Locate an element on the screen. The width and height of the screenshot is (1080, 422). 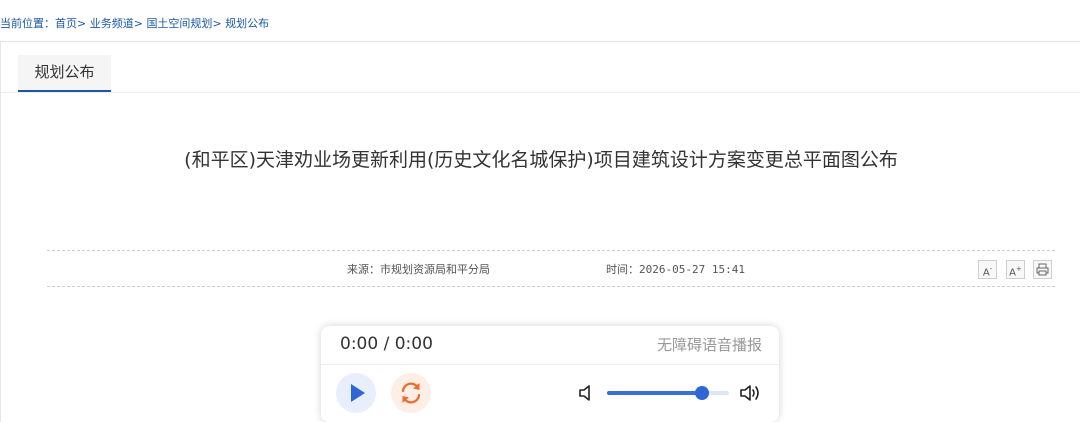
font-decrease-button: A- is located at coordinates (987, 269).